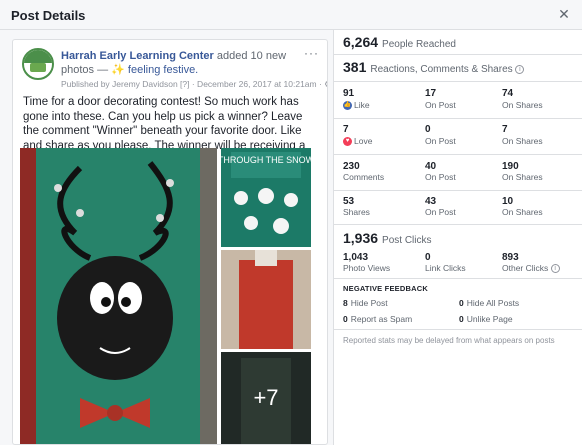  I want to click on likes-on-post-label: On Post, so click(440, 105).